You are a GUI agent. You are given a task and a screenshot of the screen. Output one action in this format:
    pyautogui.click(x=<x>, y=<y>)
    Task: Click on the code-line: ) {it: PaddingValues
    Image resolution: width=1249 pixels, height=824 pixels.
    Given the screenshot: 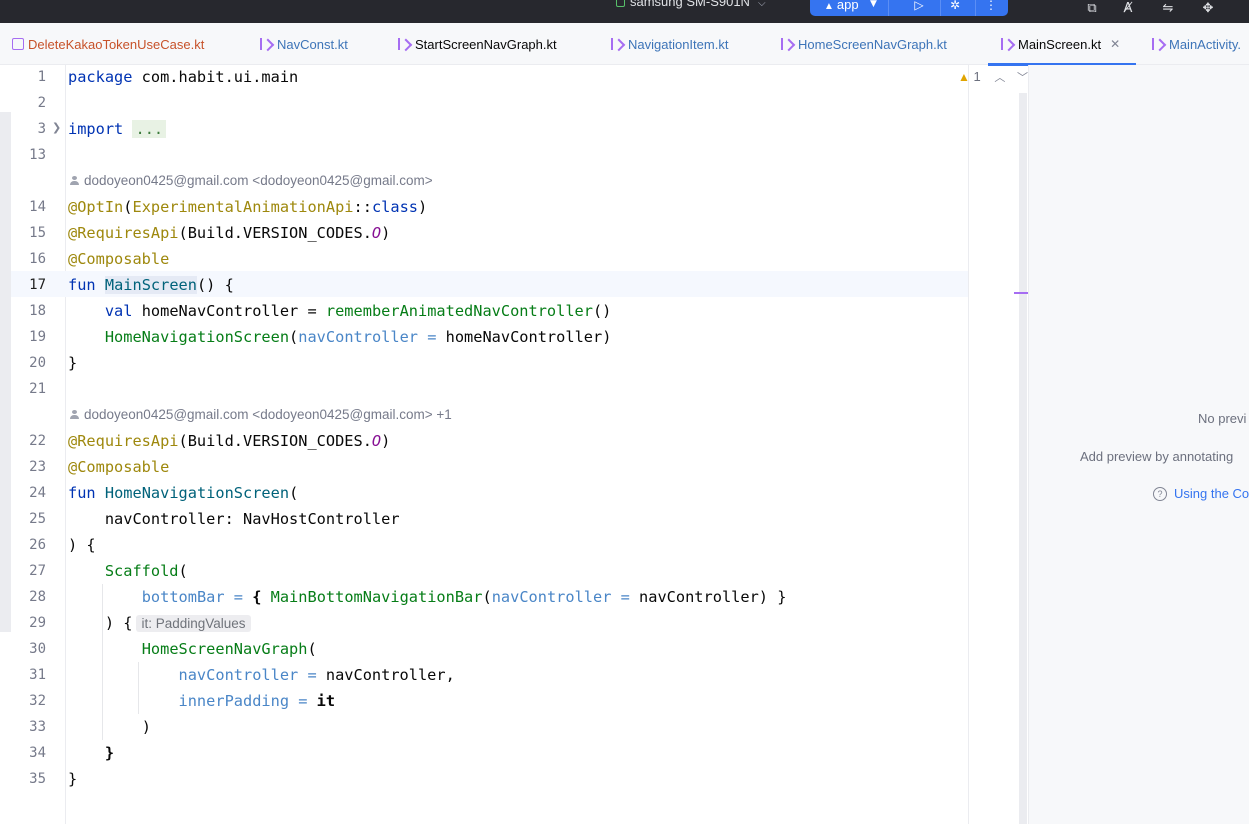 What is the action you would take?
    pyautogui.click(x=159, y=623)
    